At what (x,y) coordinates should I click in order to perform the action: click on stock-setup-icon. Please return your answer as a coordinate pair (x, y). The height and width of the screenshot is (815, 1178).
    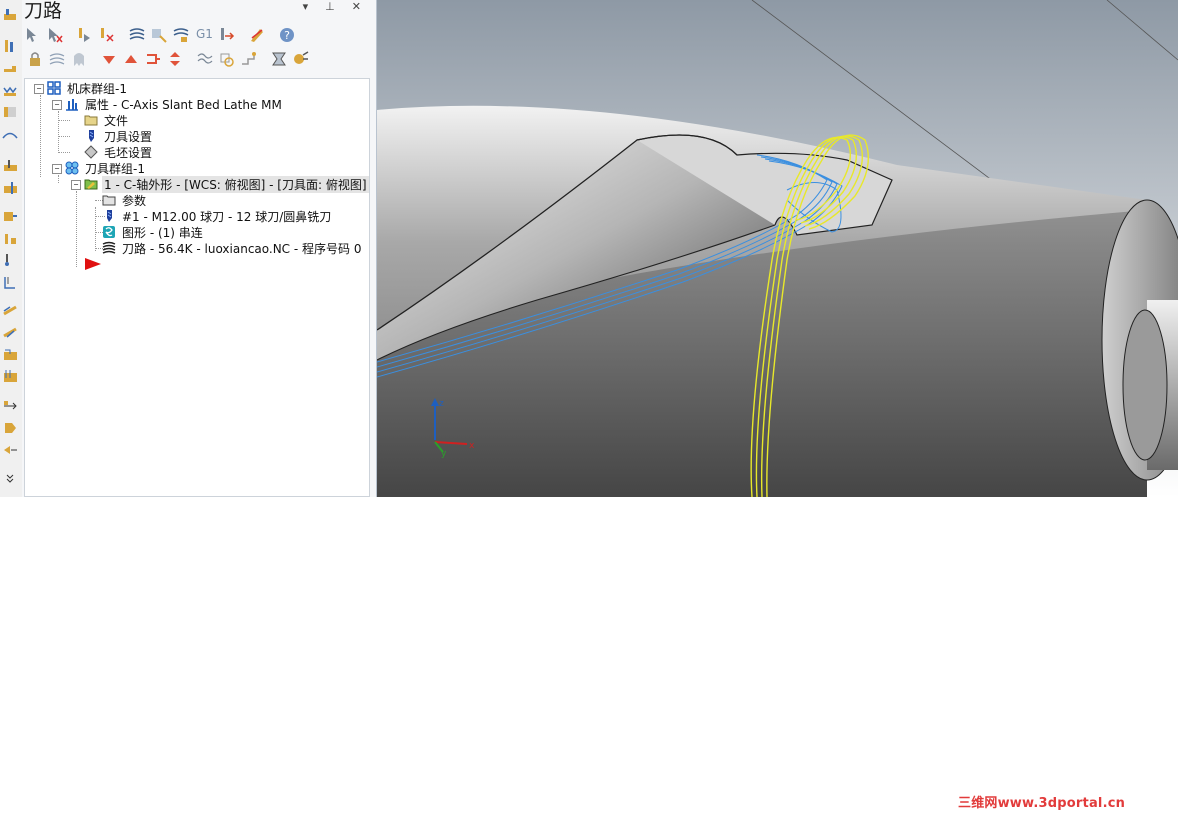
    Looking at the image, I should click on (91, 152).